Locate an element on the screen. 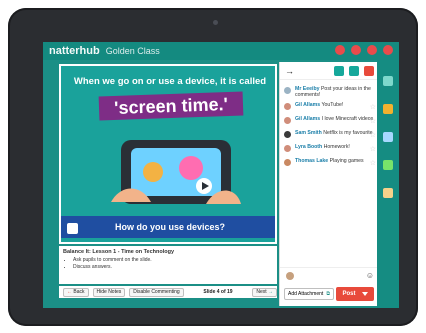  slide-highlight: 'screen time.' is located at coordinates (171, 106).